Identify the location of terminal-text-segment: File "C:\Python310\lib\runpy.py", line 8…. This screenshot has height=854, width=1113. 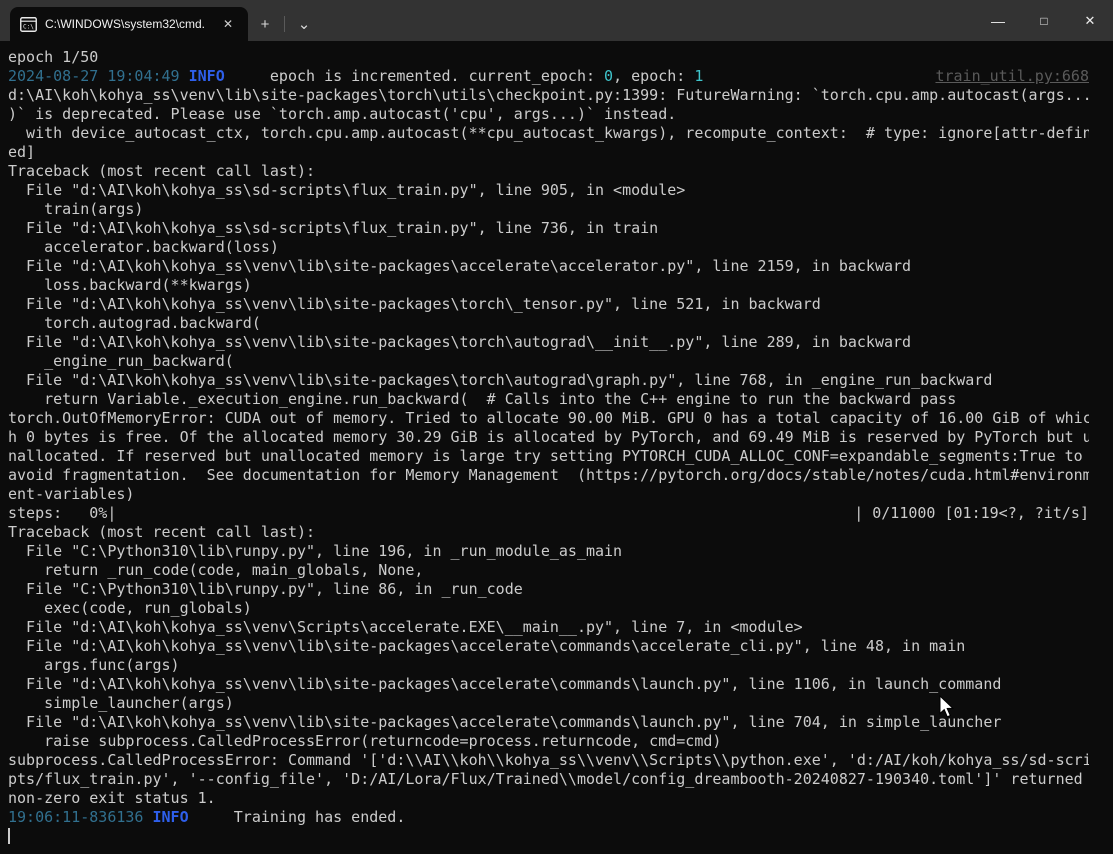
(265, 589).